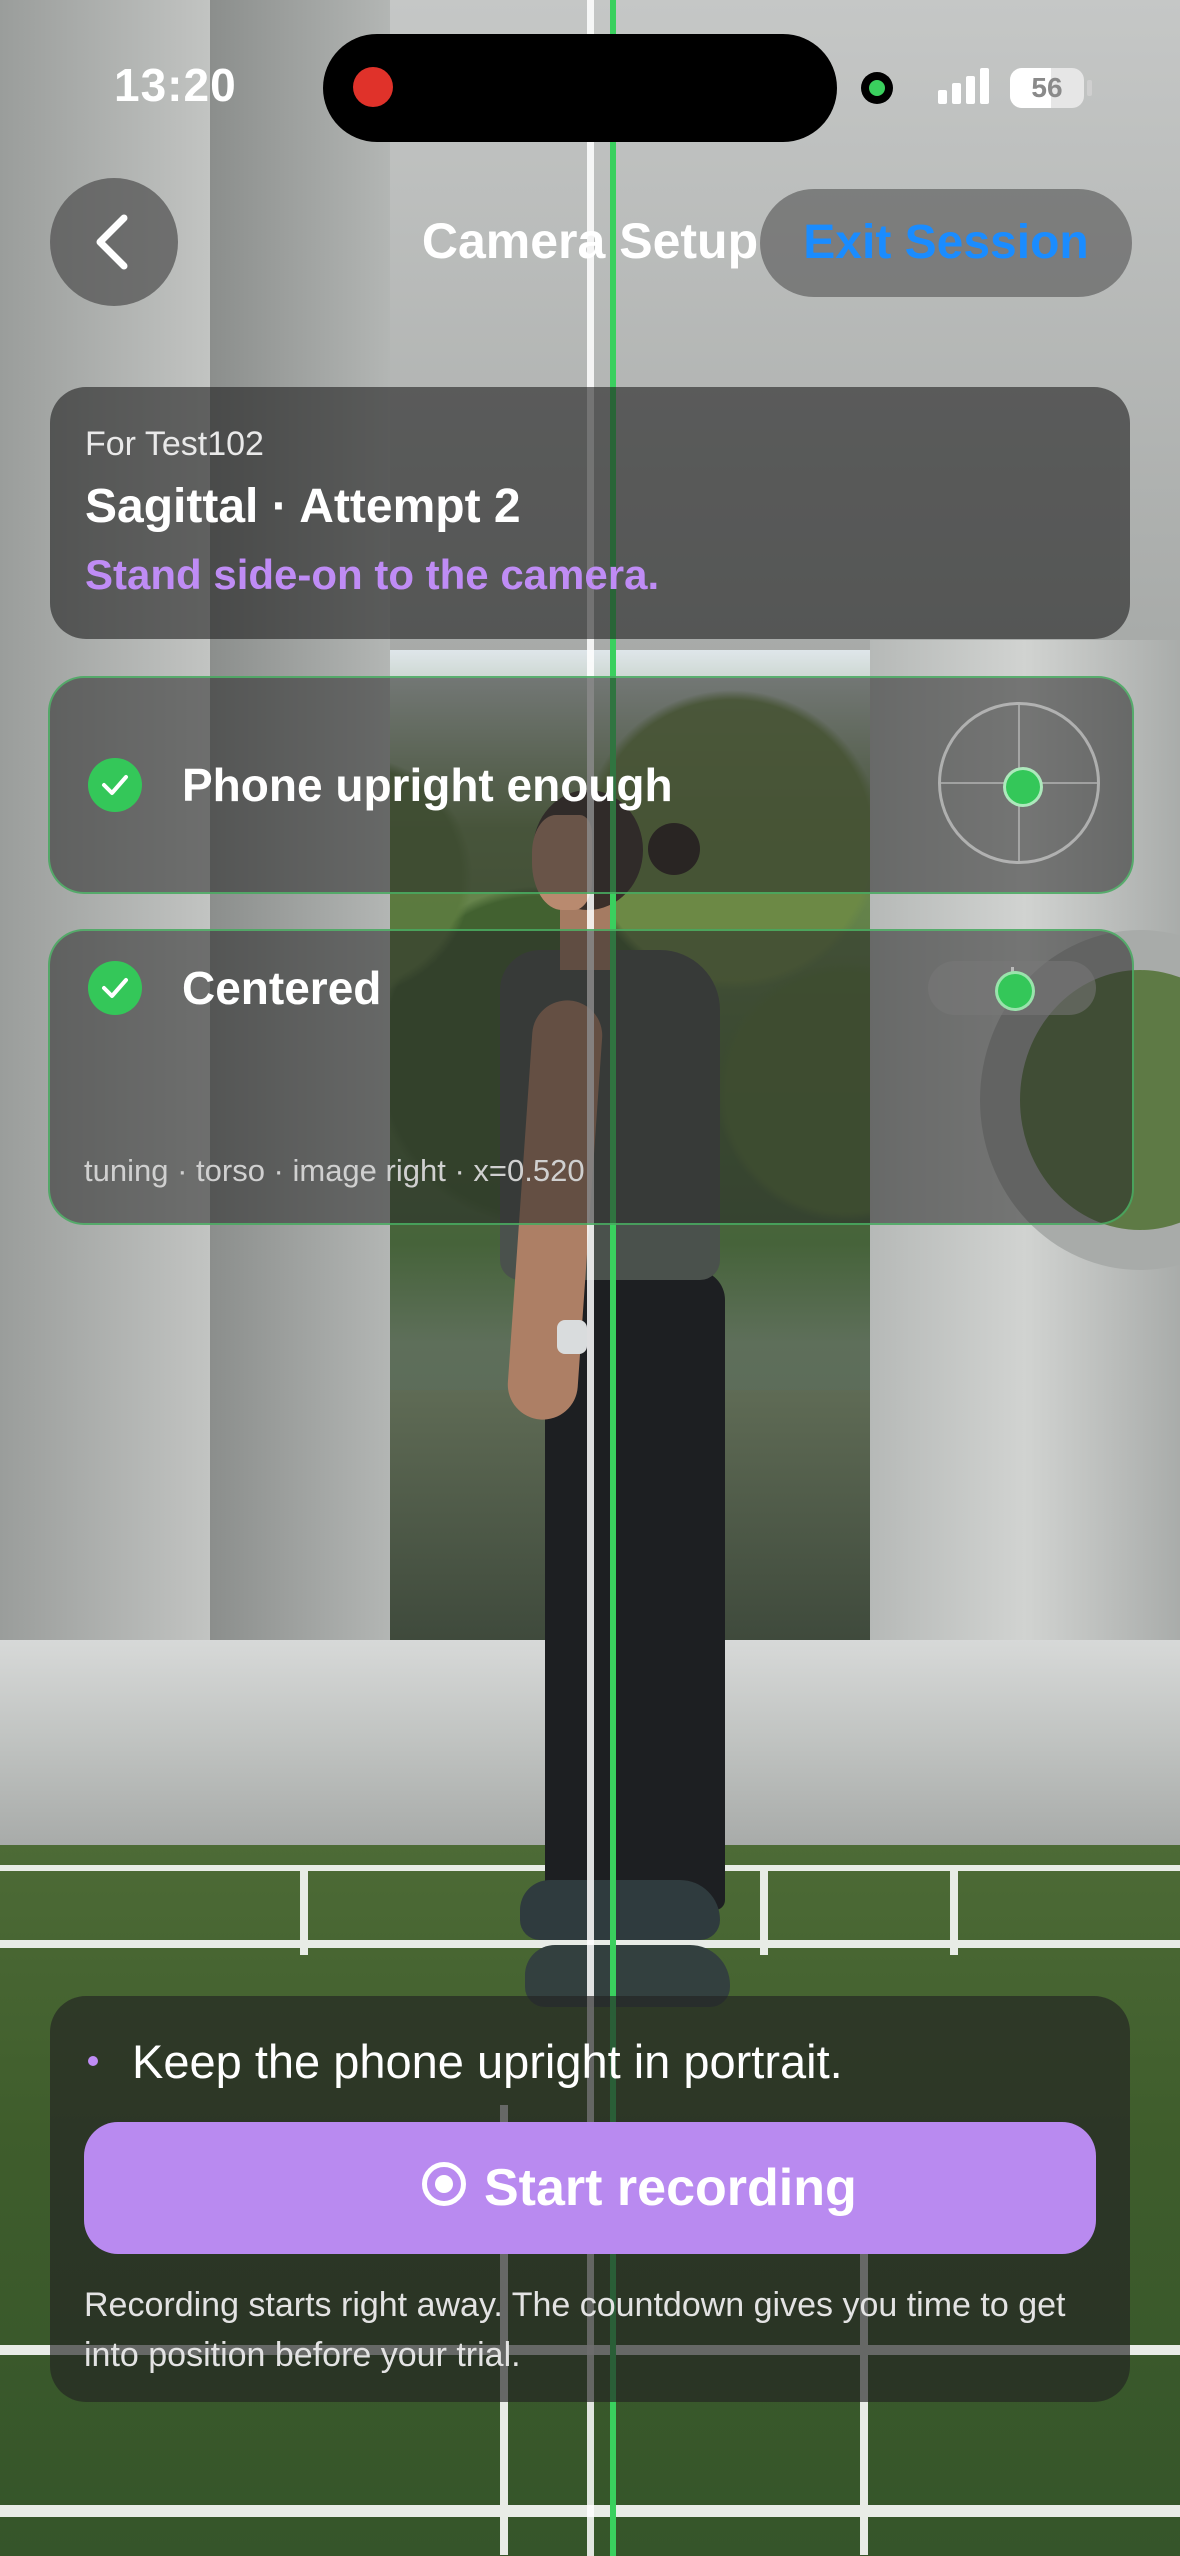 This screenshot has height=2556, width=1180. I want to click on start-recording-label: Start recording, so click(670, 2188).